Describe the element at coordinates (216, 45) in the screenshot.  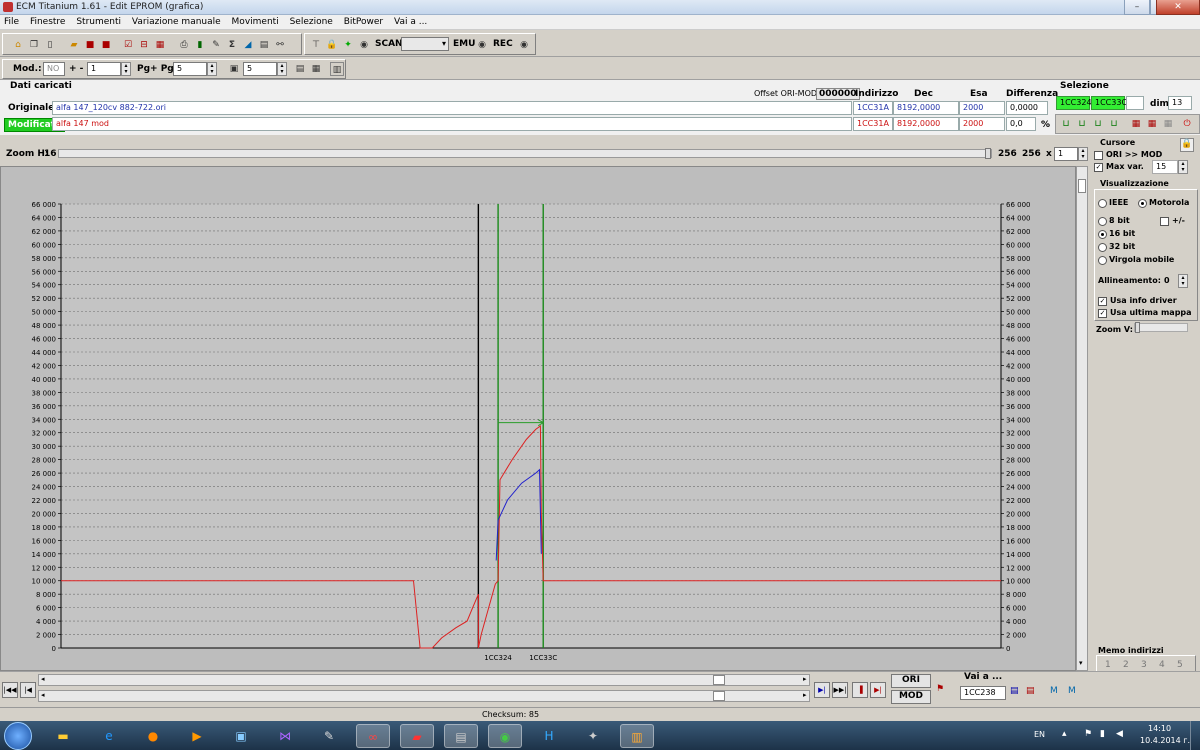
I see `tools-icon: ✎` at that location.